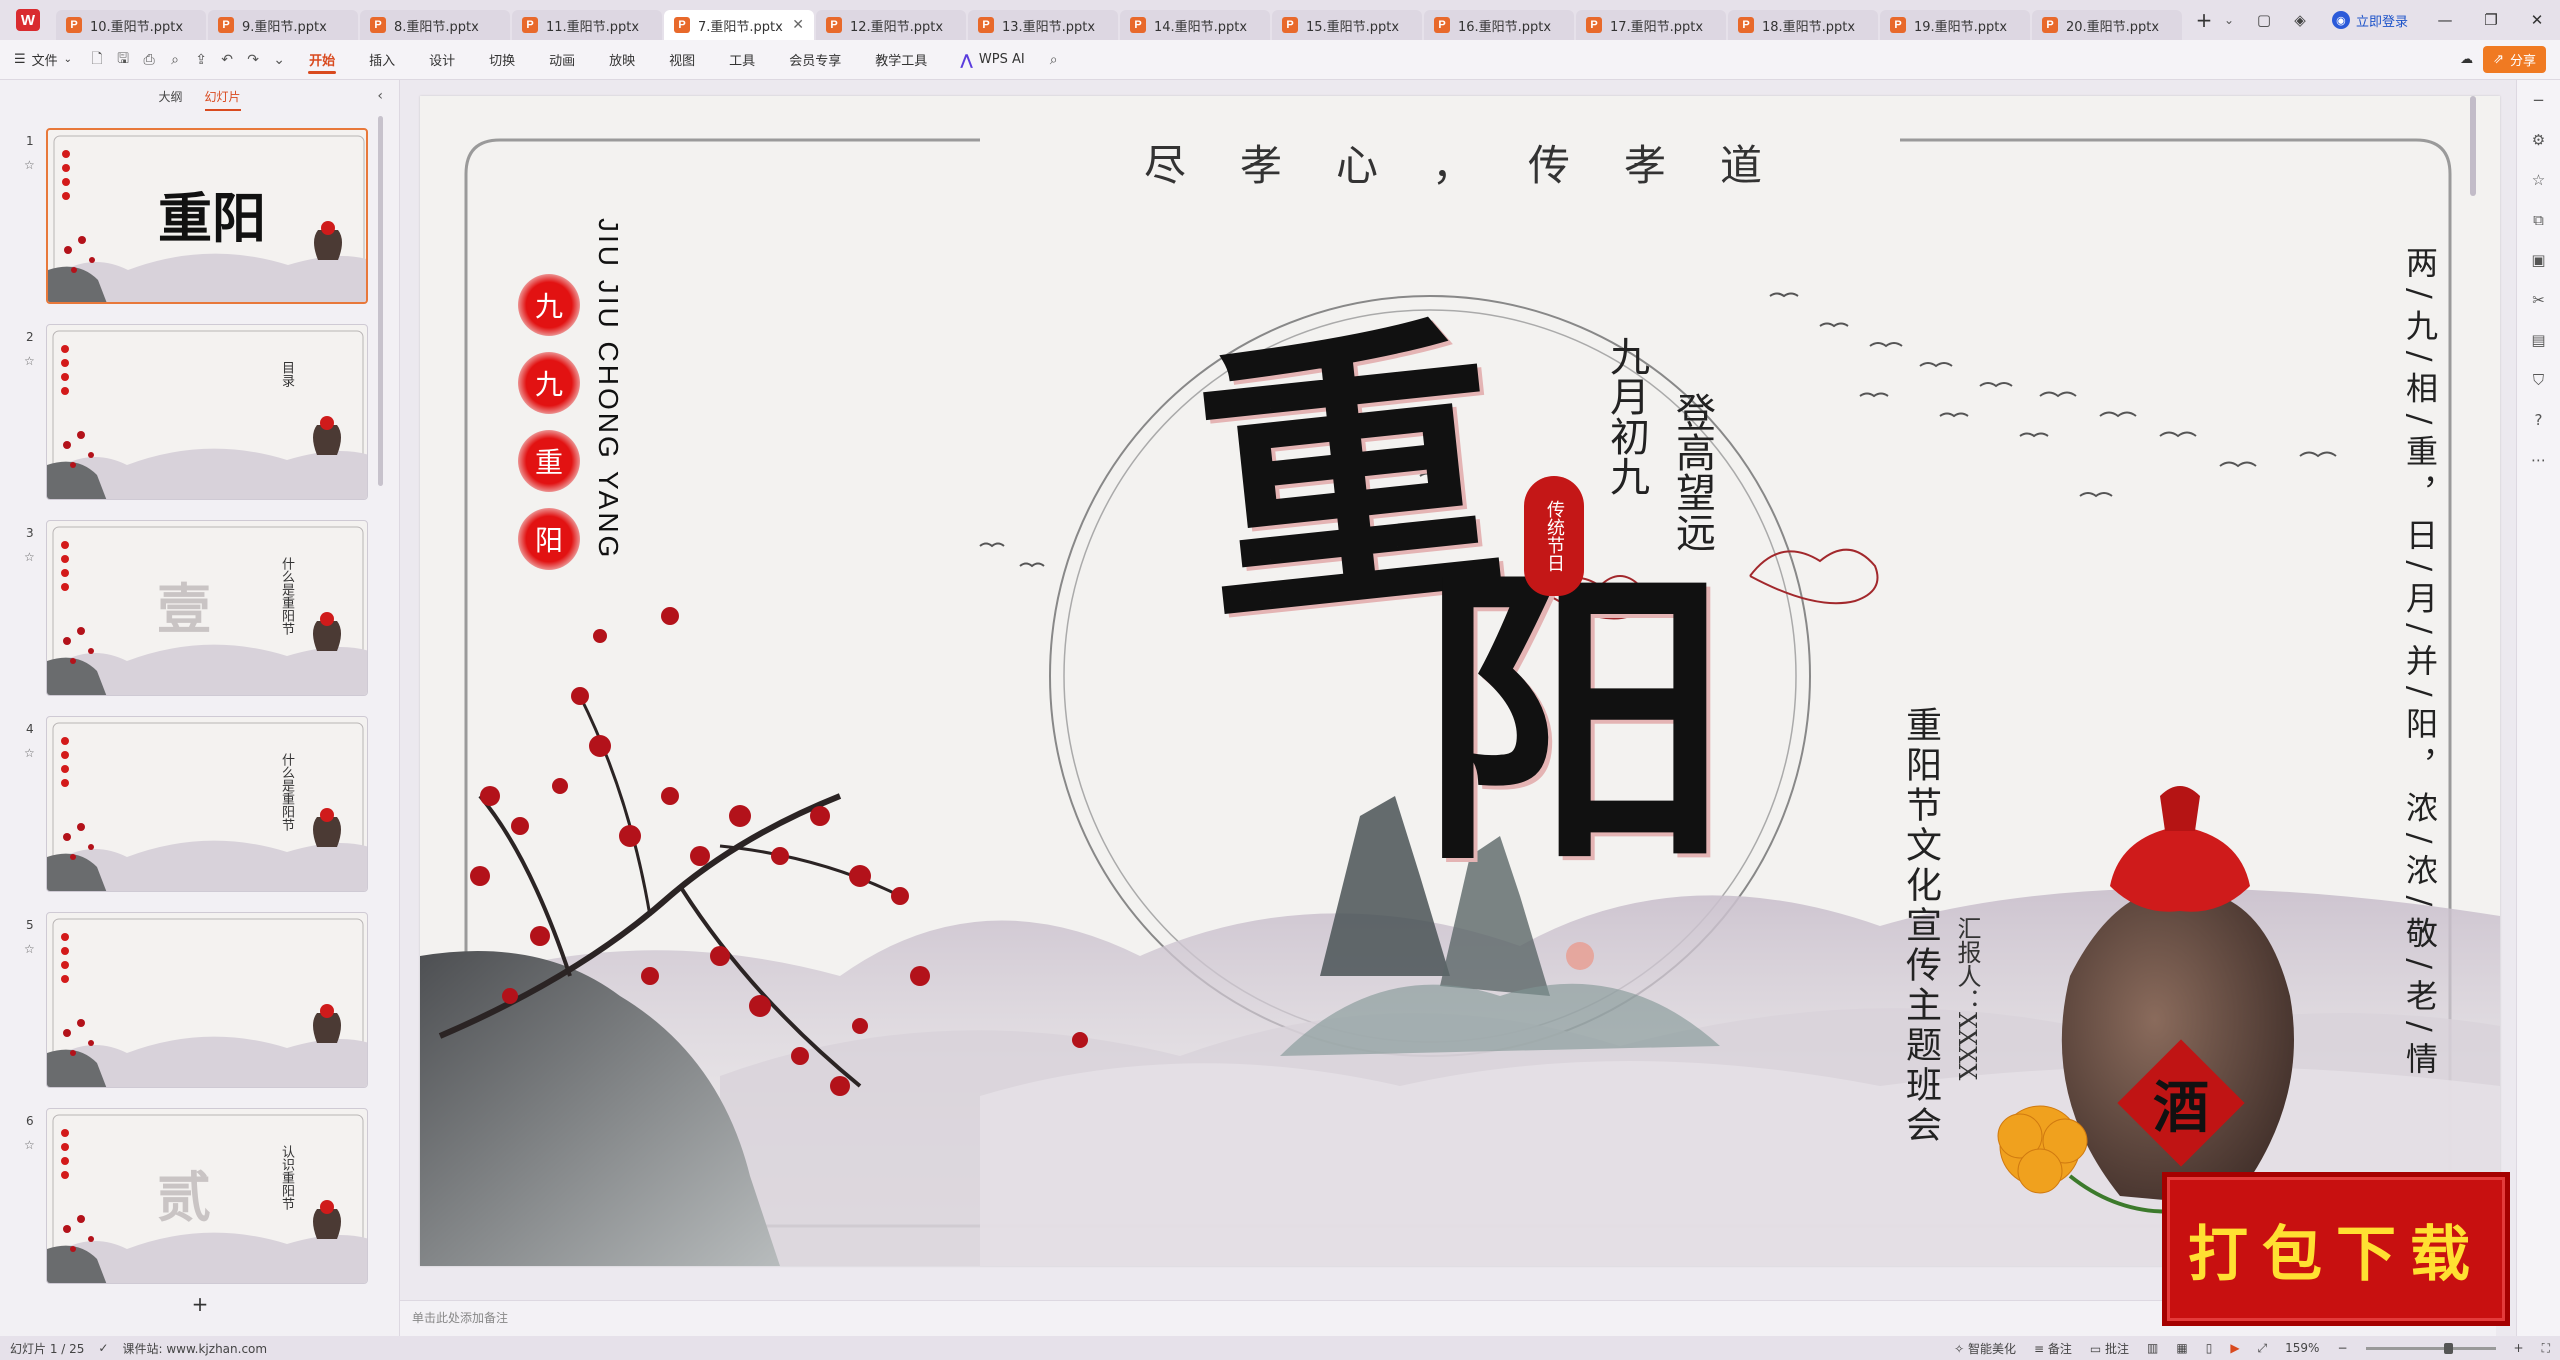 The width and height of the screenshot is (2560, 1360). I want to click on close-tab-icon: ✕, so click(798, 25).